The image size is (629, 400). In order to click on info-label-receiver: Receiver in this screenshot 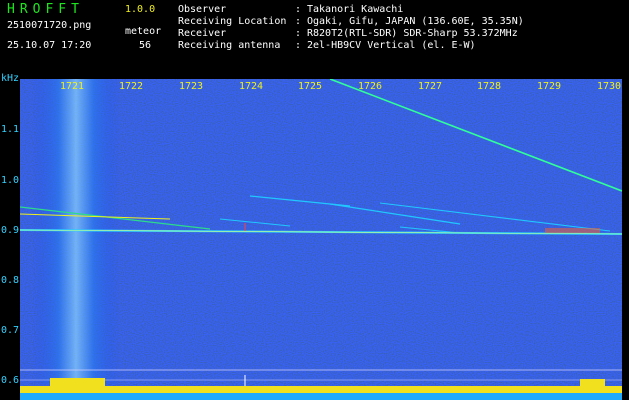, I will do `click(202, 33)`.